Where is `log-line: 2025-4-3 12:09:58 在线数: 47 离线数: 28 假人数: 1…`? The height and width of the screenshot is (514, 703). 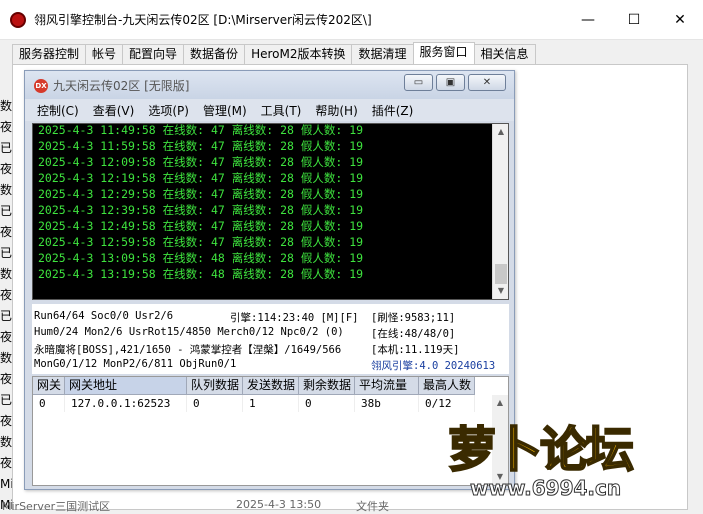 log-line: 2025-4-3 12:09:58 在线数: 47 离线数: 28 假人数: 1… is located at coordinates (201, 162).